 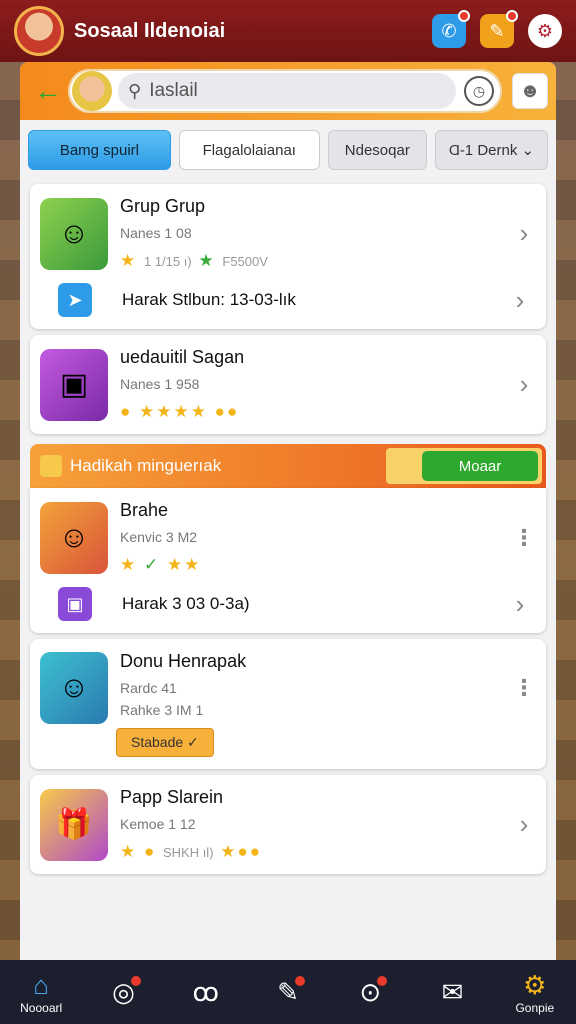 I want to click on banner-label: Hadikah minguerıak, so click(x=146, y=465).